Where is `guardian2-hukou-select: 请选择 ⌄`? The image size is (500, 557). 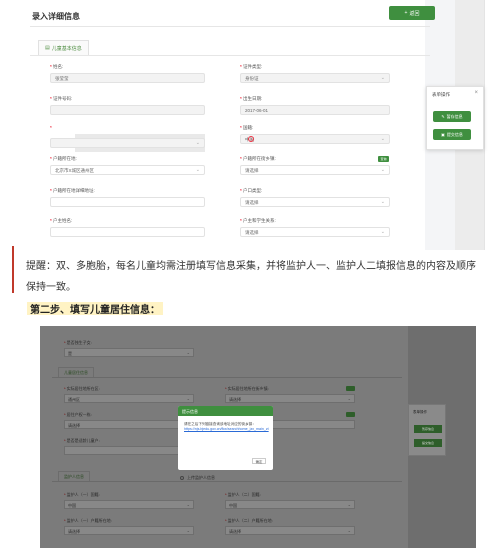
guardian2-hukou-select: 请选择 ⌄ is located at coordinates (290, 530).